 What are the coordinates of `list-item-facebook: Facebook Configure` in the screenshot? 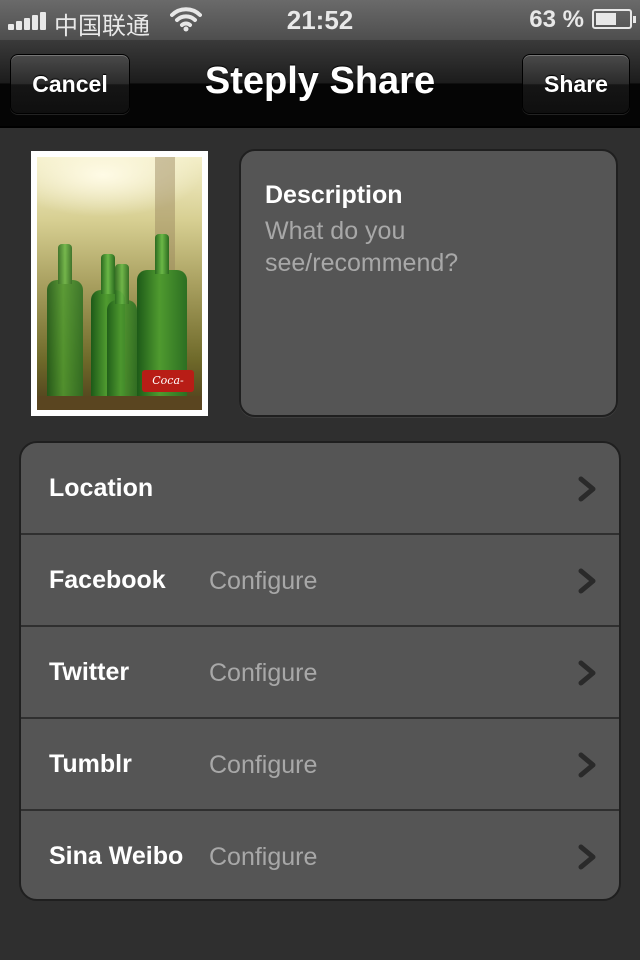 It's located at (320, 581).